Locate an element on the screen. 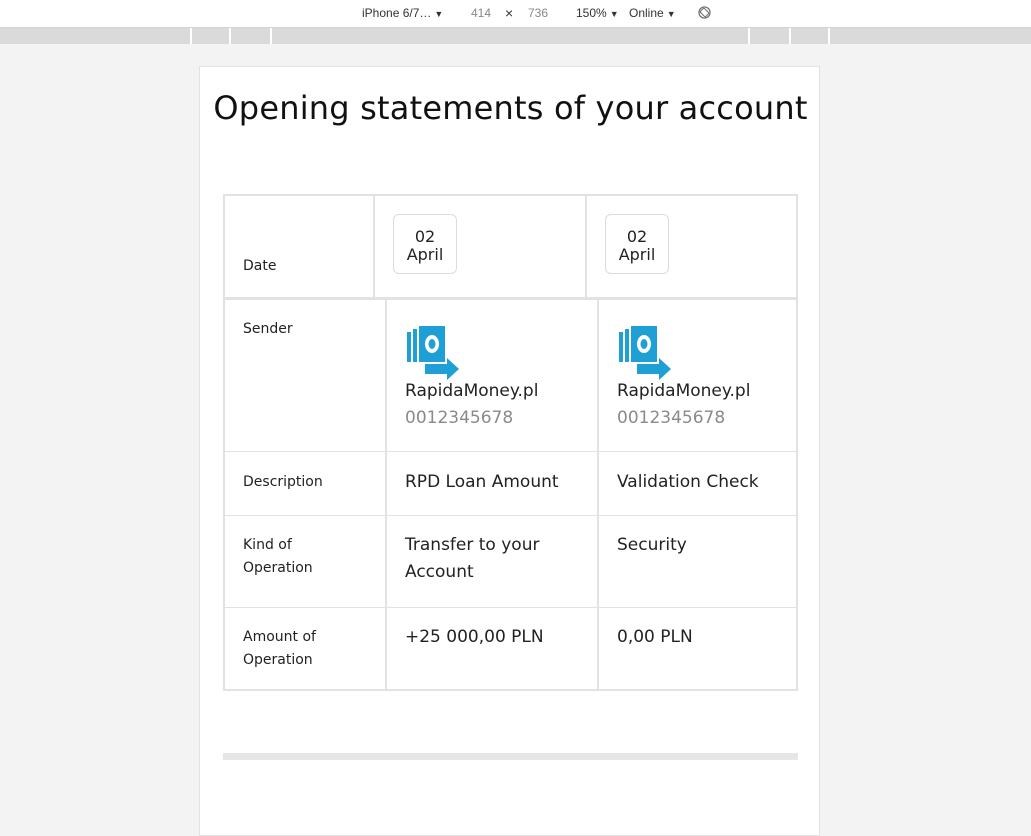  date-row: Date 02 April 02 April is located at coordinates (510, 248).